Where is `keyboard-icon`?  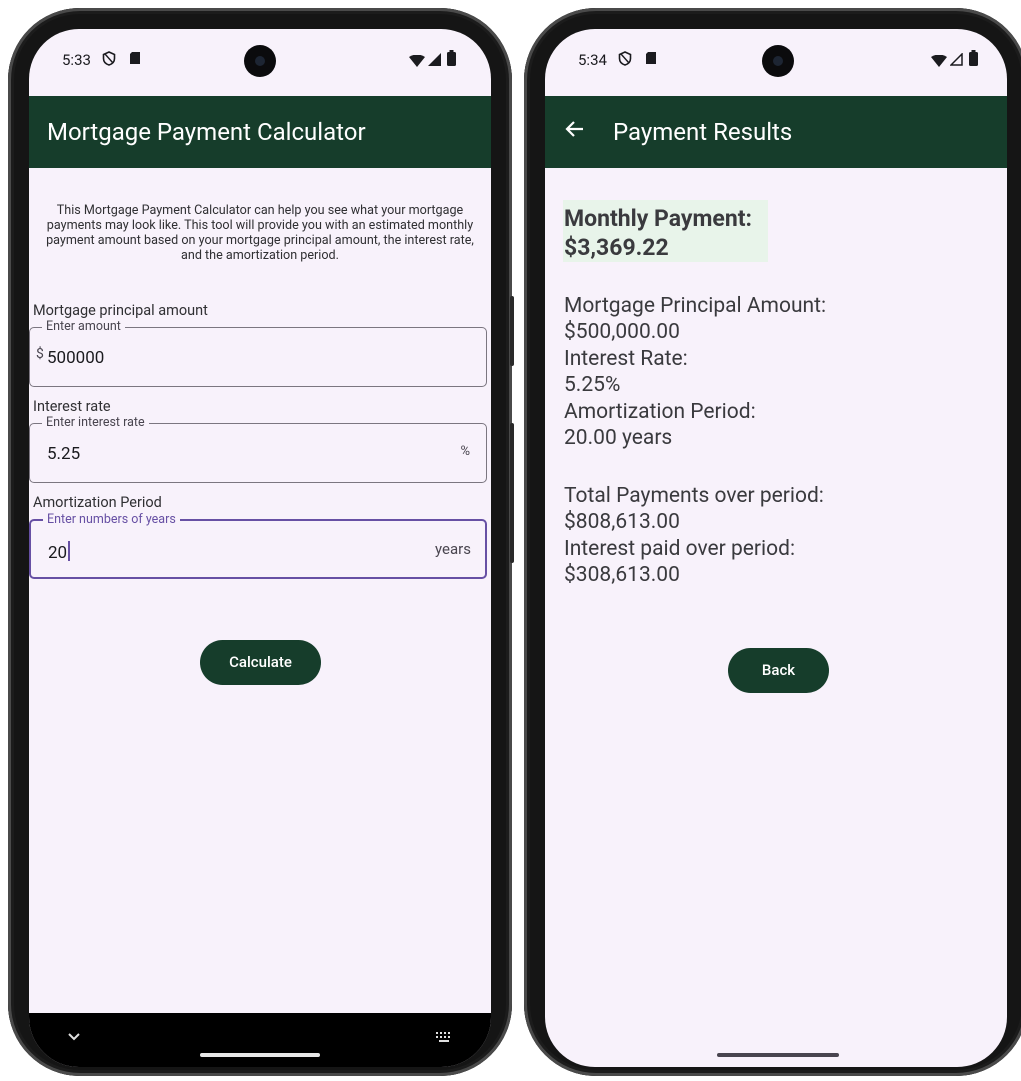
keyboard-icon is located at coordinates (444, 1038).